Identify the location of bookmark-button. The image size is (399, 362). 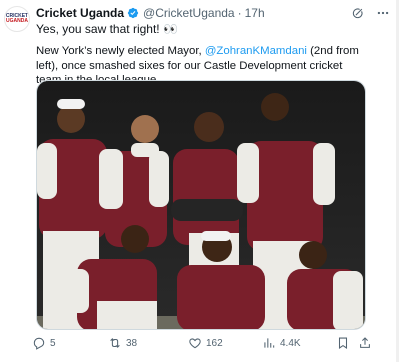
(343, 343).